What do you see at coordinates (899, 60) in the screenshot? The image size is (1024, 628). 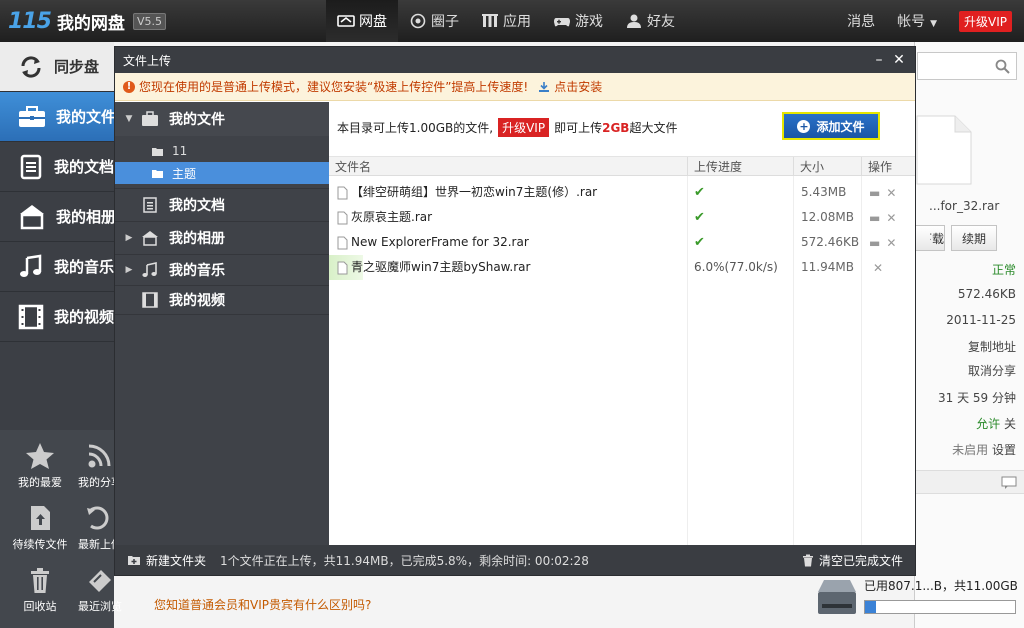 I see `close-icon: ✕` at bounding box center [899, 60].